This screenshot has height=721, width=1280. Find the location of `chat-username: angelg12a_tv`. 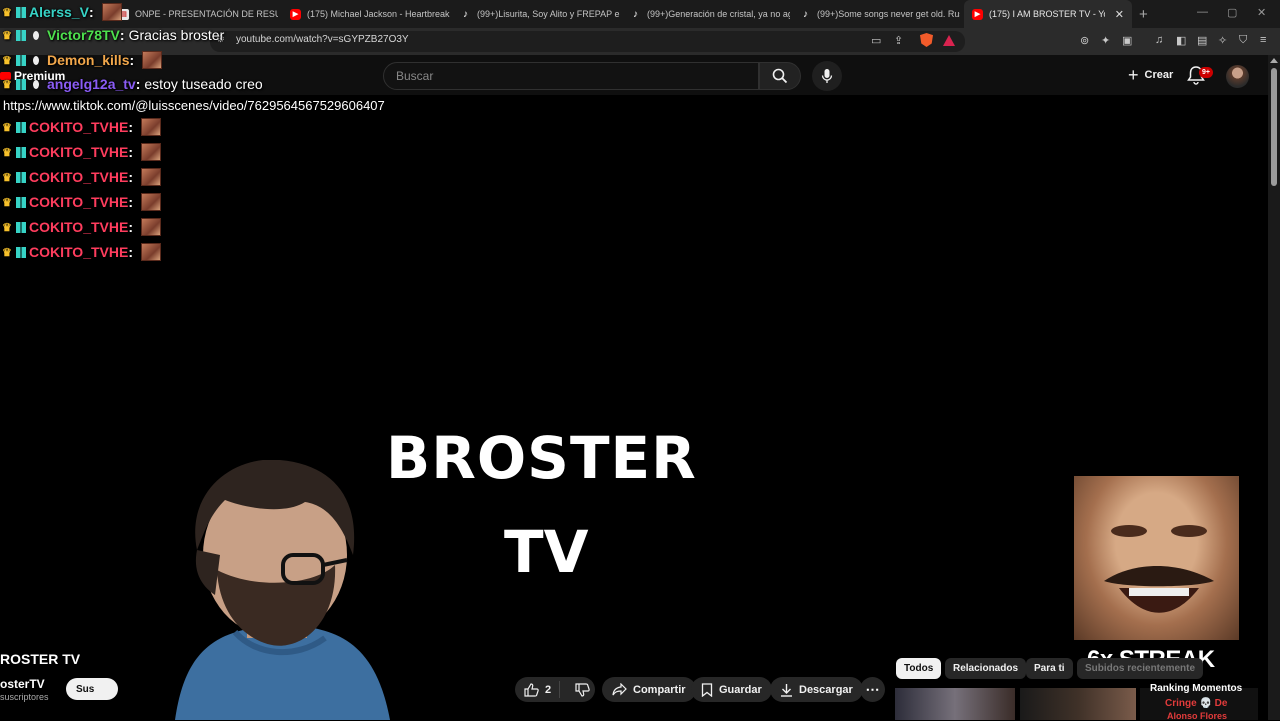

chat-username: angelg12a_tv is located at coordinates (91, 84).